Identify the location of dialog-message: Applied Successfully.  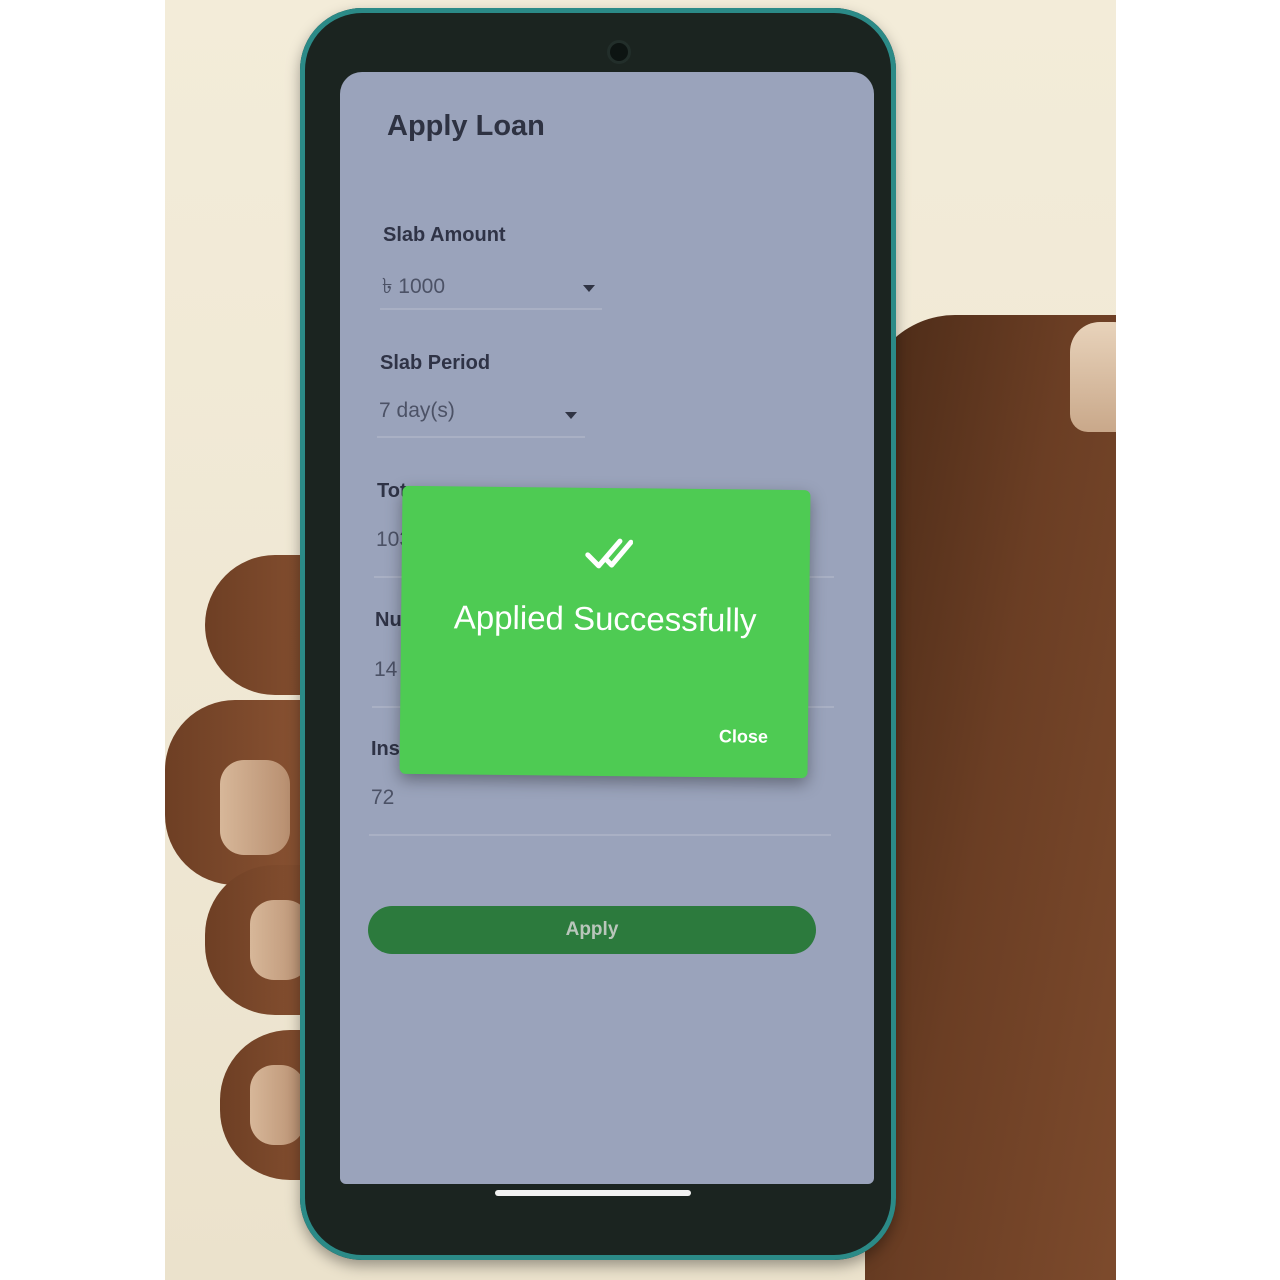
(605, 618).